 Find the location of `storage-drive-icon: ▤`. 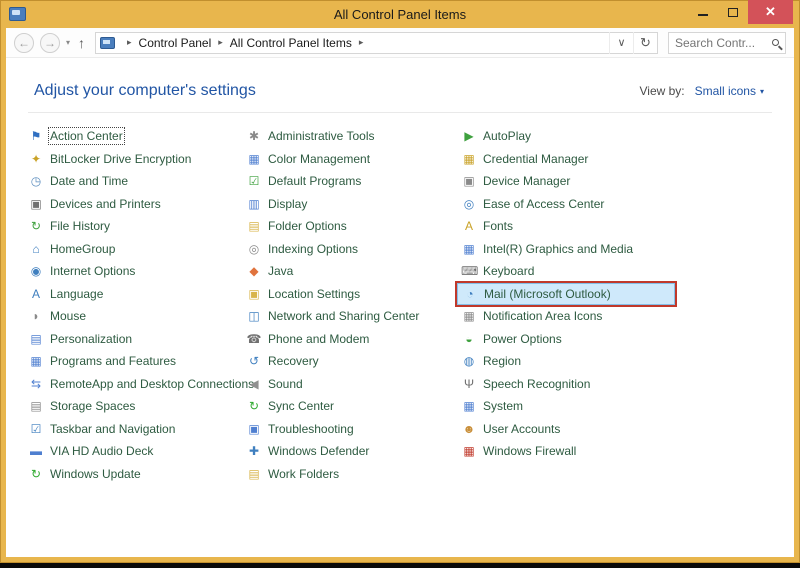

storage-drive-icon: ▤ is located at coordinates (36, 406).